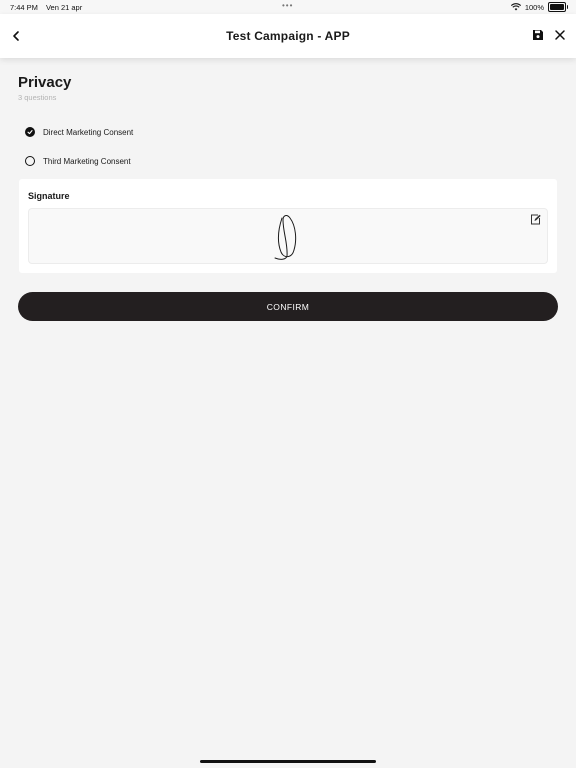 The height and width of the screenshot is (768, 576). I want to click on option-direct-marketing: Direct Marketing Consent, so click(79, 132).